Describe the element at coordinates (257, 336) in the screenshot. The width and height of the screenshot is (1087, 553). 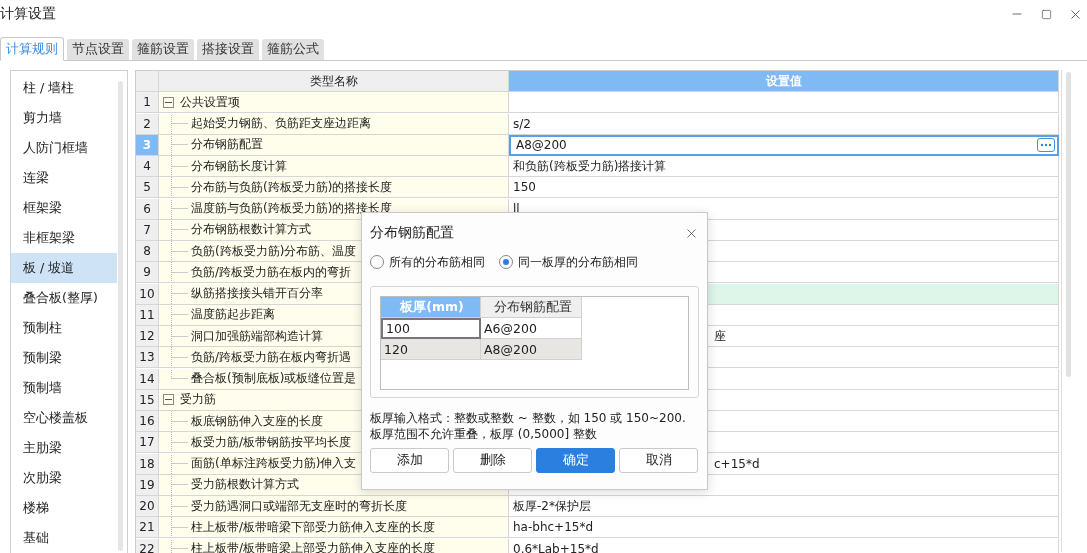
I see `type-name: 洞口加强筋端部构造计算` at that location.